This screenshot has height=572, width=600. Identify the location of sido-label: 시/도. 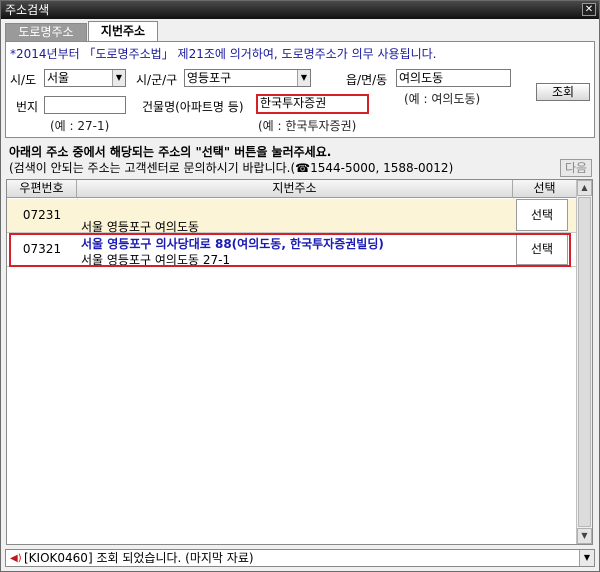
(23, 80).